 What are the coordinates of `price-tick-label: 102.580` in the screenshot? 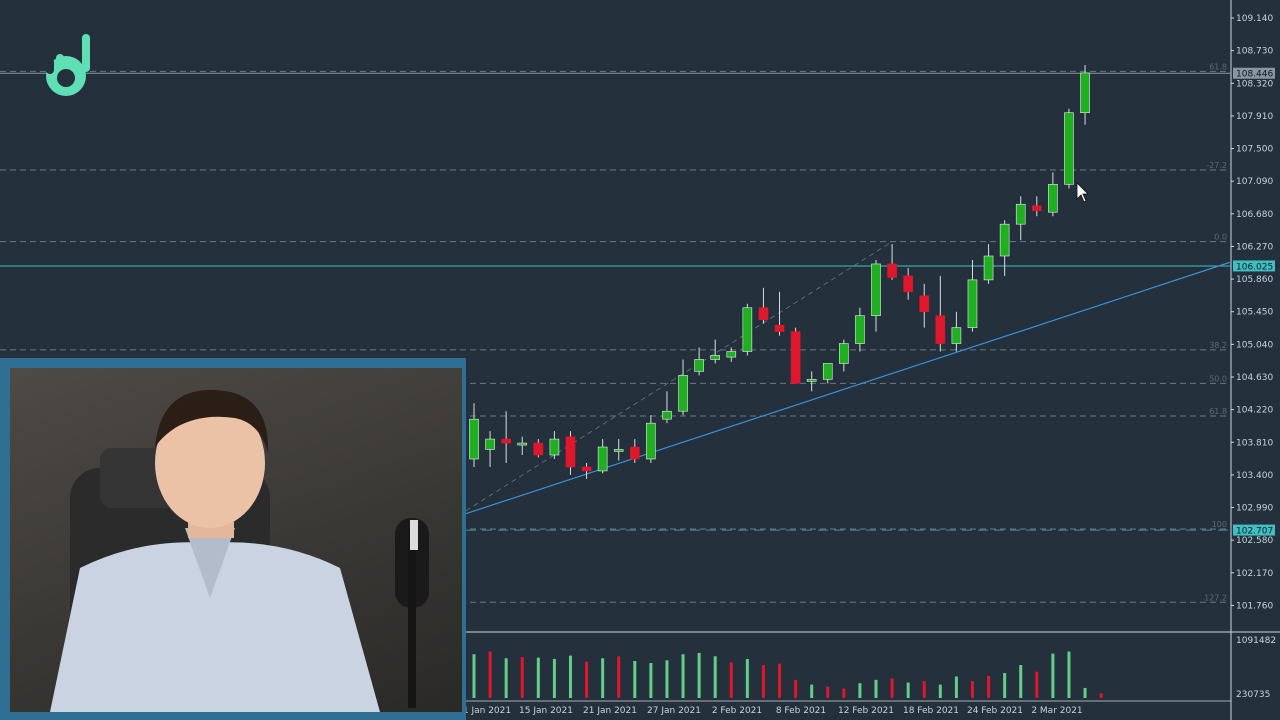 It's located at (1254, 541).